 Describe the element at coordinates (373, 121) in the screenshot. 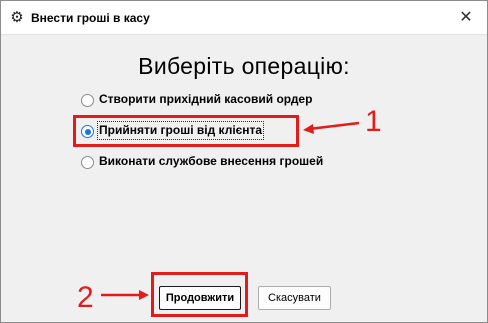

I see `annotation-number-1: 1` at that location.